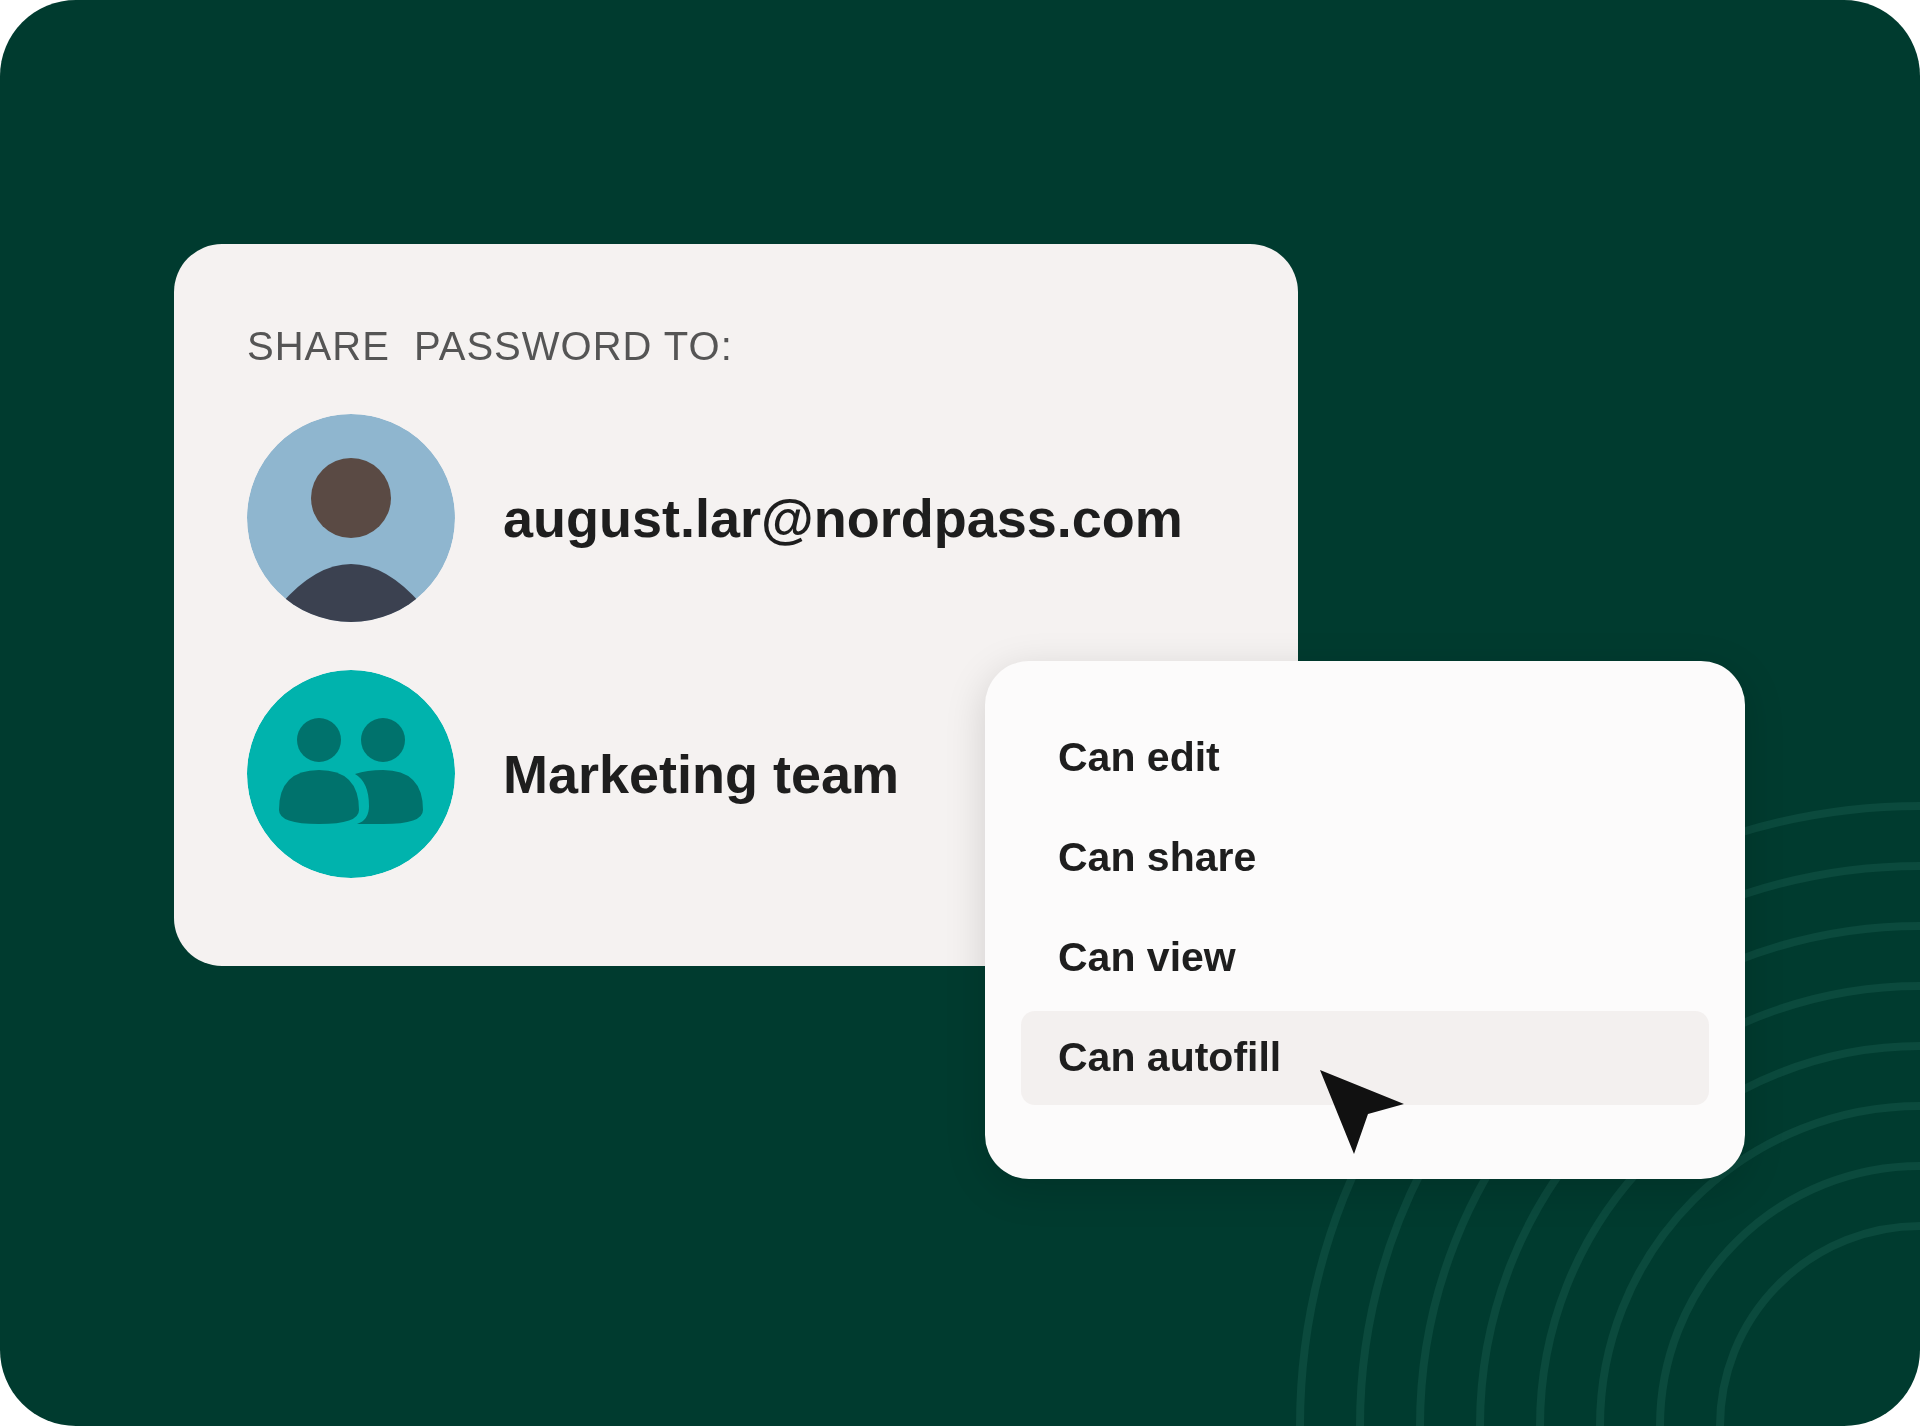  Describe the element at coordinates (701, 774) in the screenshot. I see `recipient-name: Marketing team` at that location.